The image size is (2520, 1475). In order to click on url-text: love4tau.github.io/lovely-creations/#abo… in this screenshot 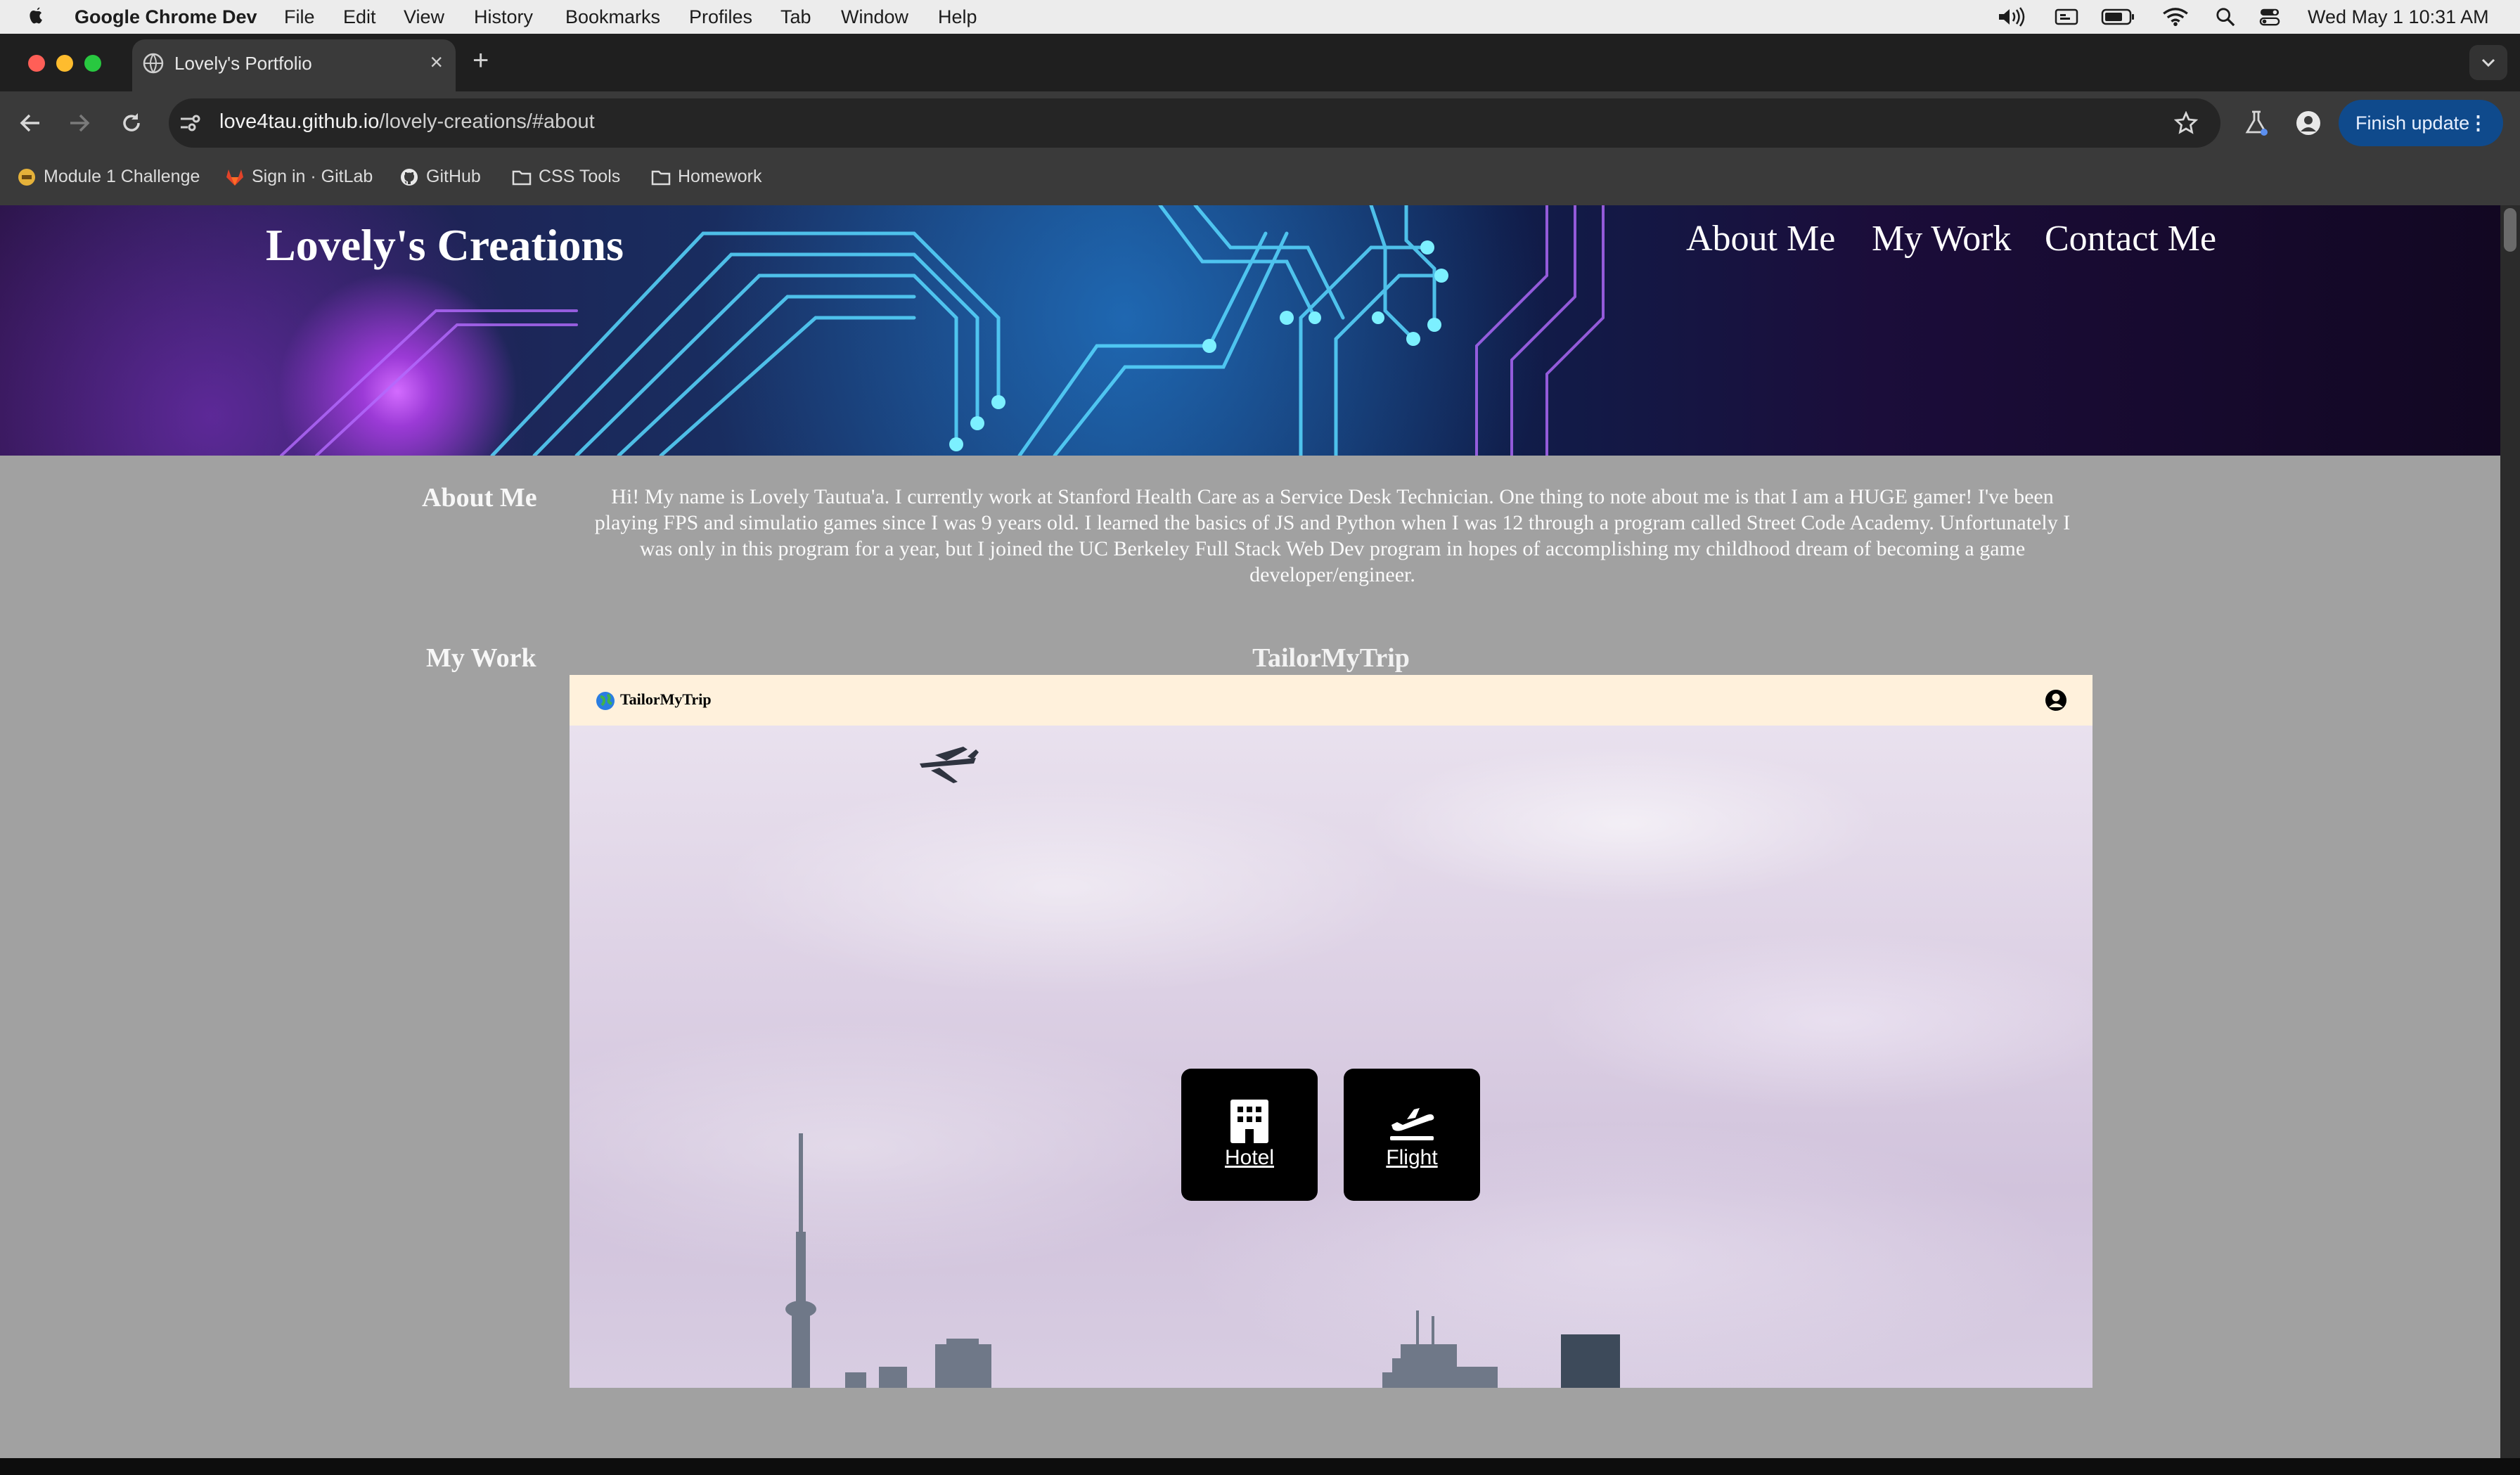, I will do `click(407, 122)`.